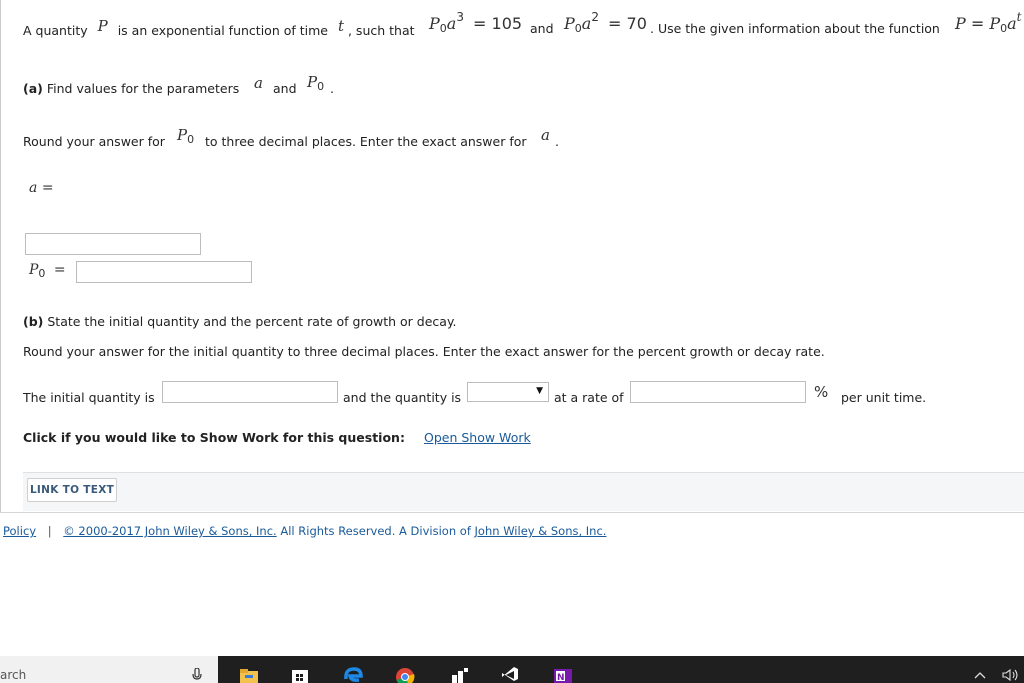 Image resolution: width=1024 pixels, height=683 pixels. What do you see at coordinates (47, 271) in the screenshot?
I see `p0-label: P0 =` at bounding box center [47, 271].